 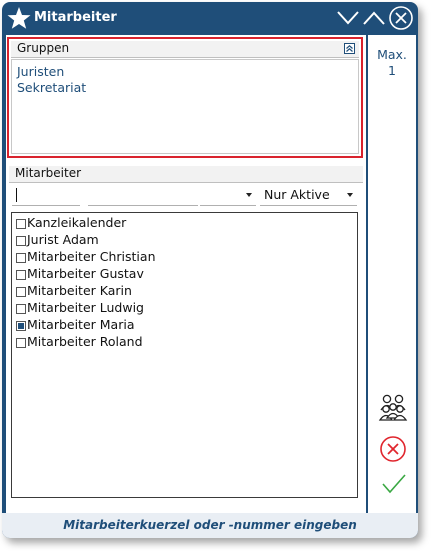 I want to click on gruppen-header: Gruppen, so click(x=185, y=49).